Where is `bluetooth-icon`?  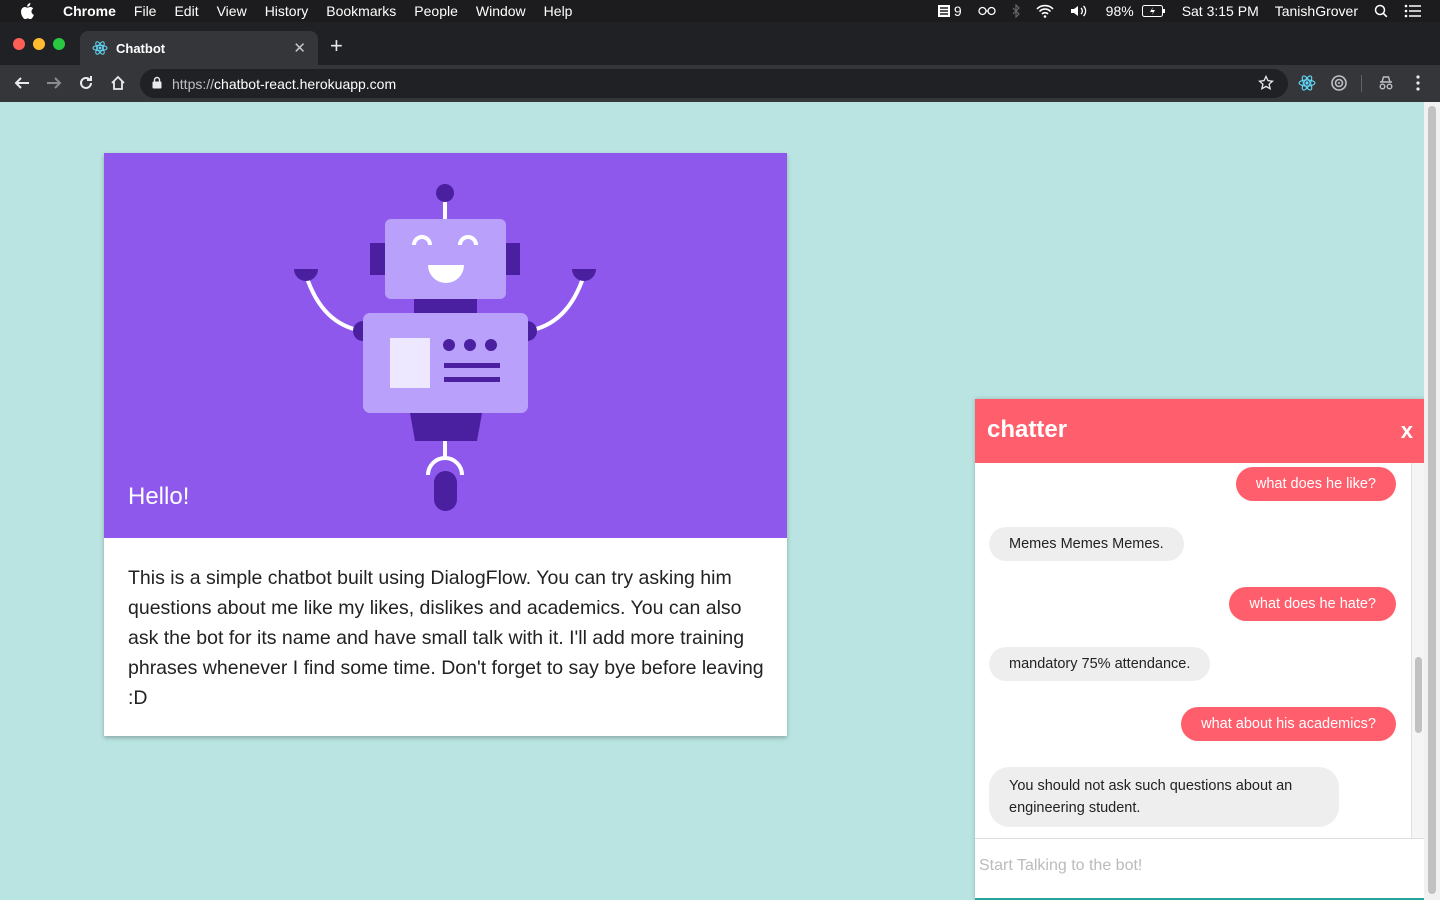
bluetooth-icon is located at coordinates (1016, 11).